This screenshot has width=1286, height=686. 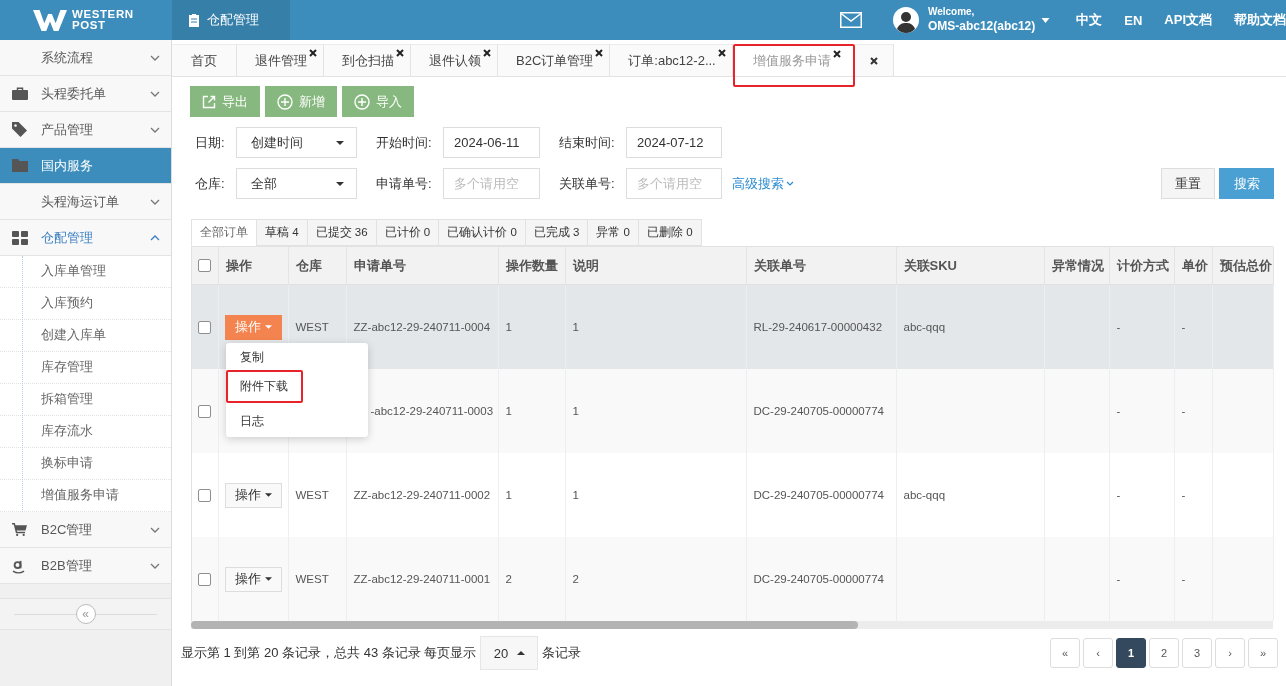 I want to click on sidebar-item: 头程委托单, so click(x=85, y=94).